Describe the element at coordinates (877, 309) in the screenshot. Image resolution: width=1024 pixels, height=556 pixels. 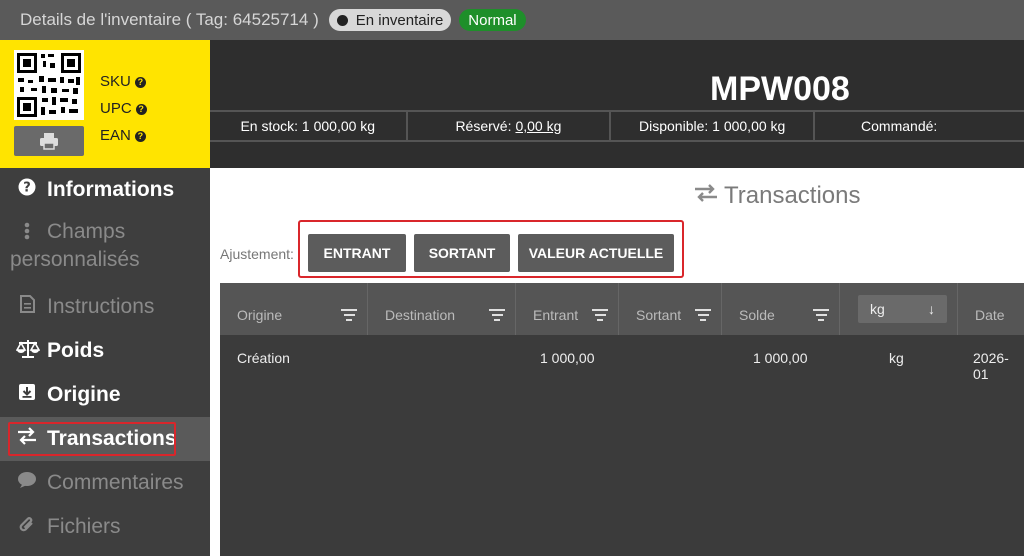
I see `unit-select-value: kg` at that location.